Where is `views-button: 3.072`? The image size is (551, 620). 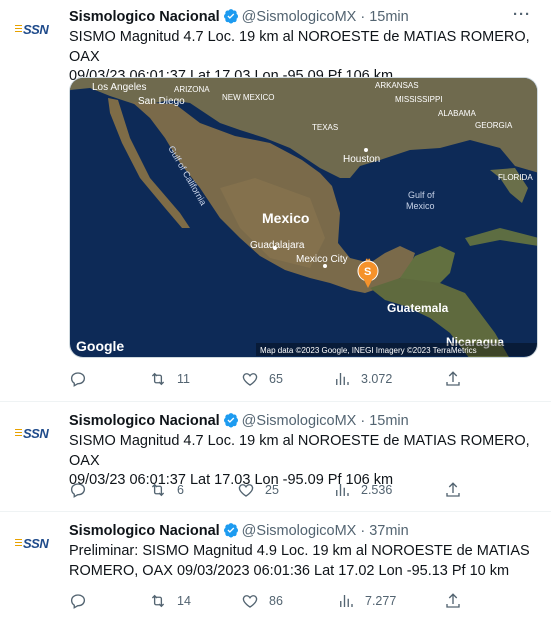 views-button: 3.072 is located at coordinates (362, 379).